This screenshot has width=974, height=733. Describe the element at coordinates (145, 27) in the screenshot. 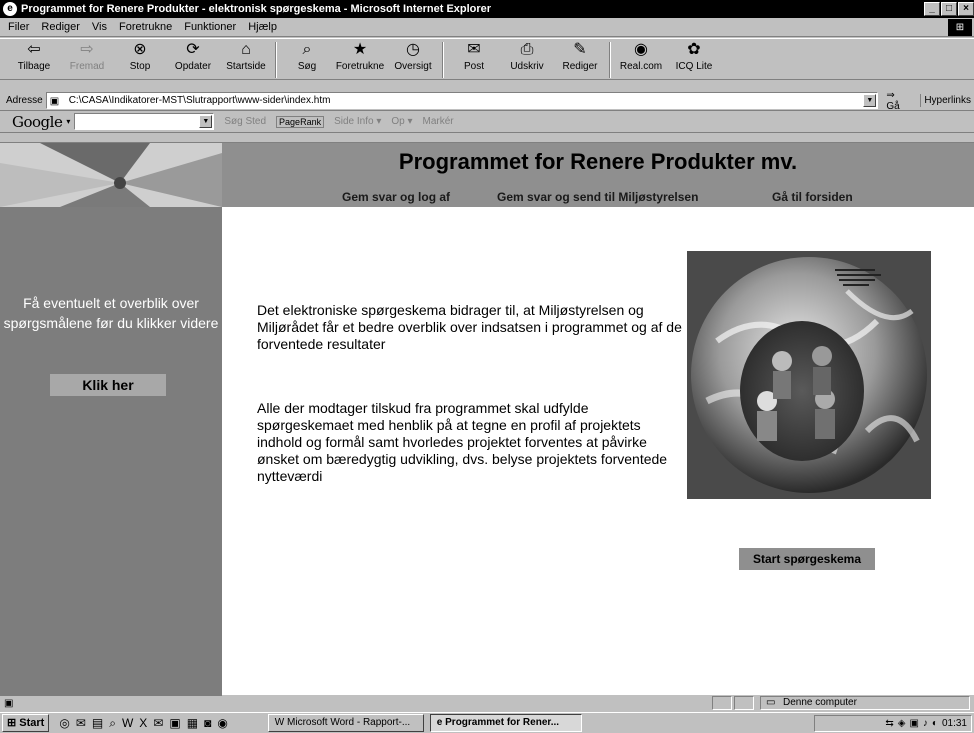

I see `menu-foretrukne: Foretrukne` at that location.